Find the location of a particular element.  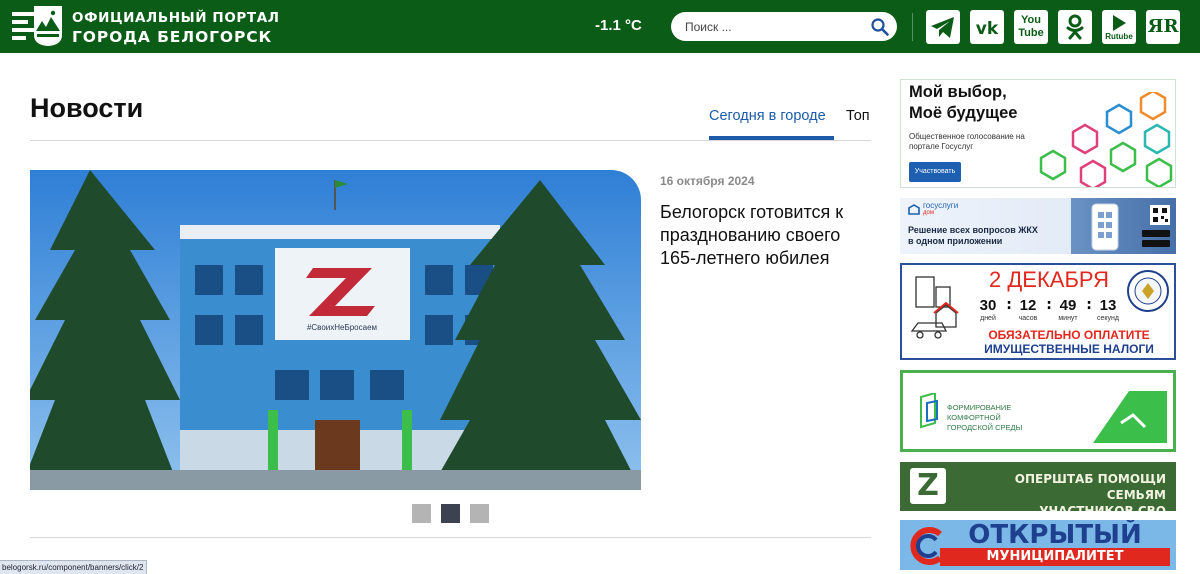

section-divider-bottom is located at coordinates (450, 537).